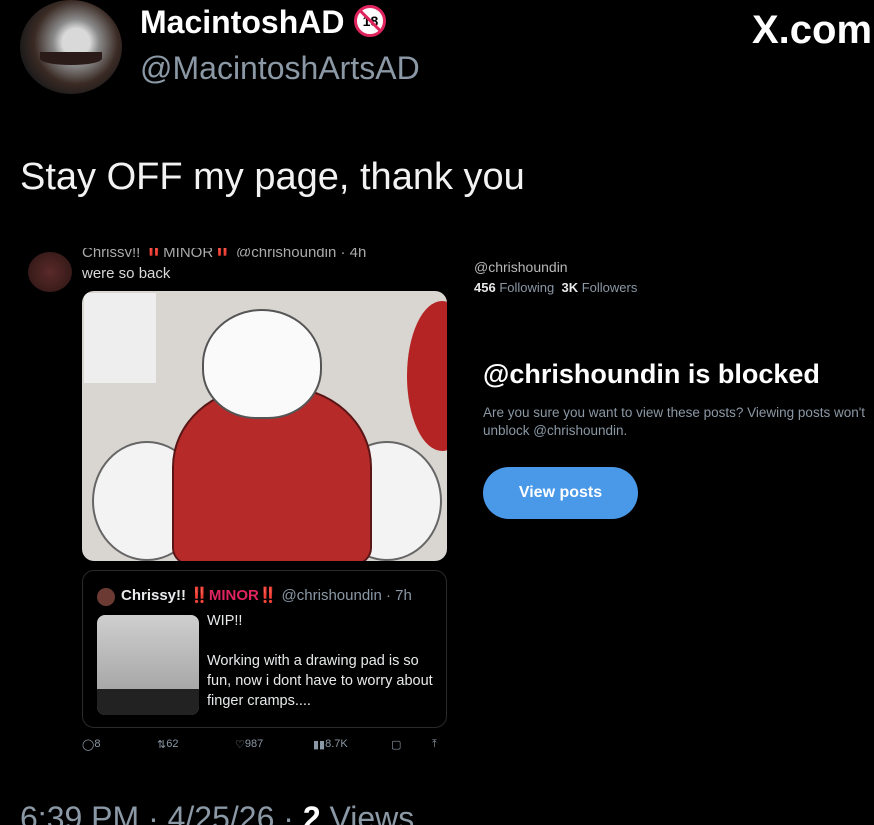 The height and width of the screenshot is (825, 874). I want to click on views-icon: ▮▮ 8.7K, so click(330, 744).